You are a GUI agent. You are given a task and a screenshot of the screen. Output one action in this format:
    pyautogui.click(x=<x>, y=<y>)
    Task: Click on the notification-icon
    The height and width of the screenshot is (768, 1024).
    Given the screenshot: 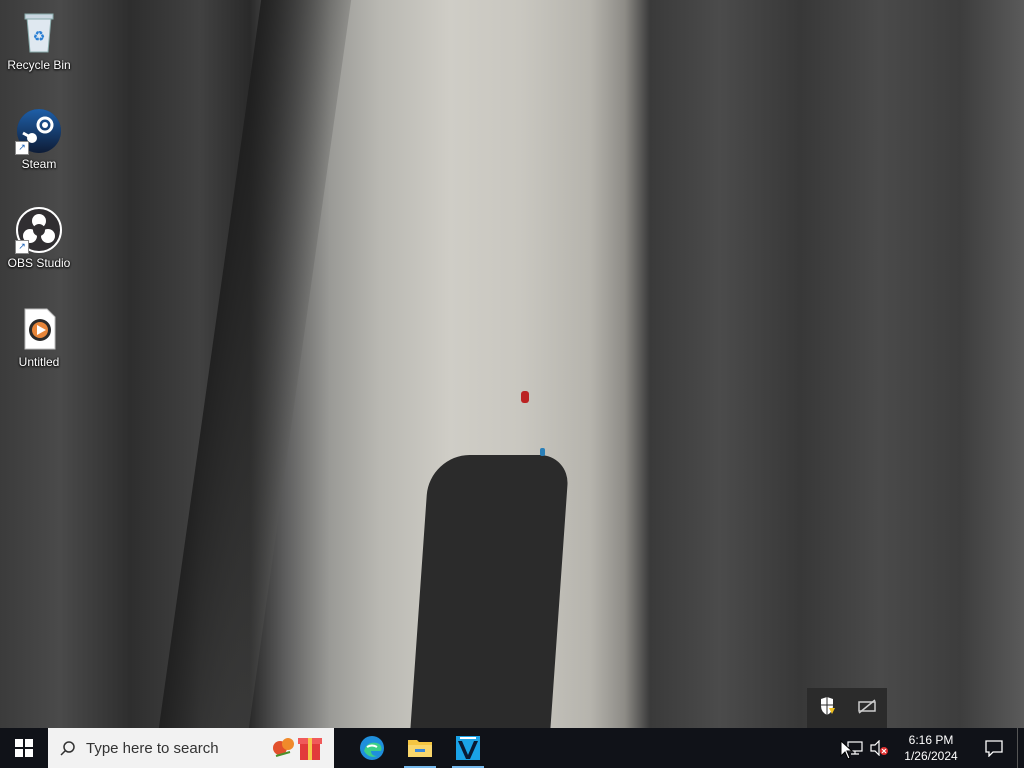 What is the action you would take?
    pyautogui.click(x=994, y=748)
    